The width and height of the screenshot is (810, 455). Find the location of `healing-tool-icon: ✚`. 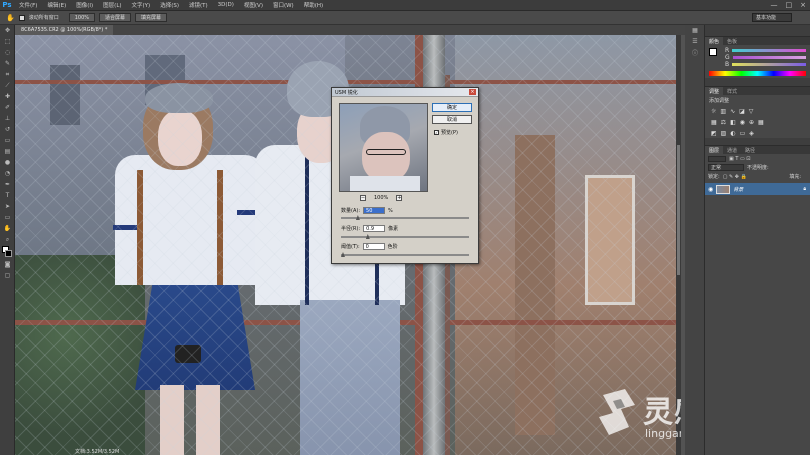

healing-tool-icon: ✚ is located at coordinates (7, 96).